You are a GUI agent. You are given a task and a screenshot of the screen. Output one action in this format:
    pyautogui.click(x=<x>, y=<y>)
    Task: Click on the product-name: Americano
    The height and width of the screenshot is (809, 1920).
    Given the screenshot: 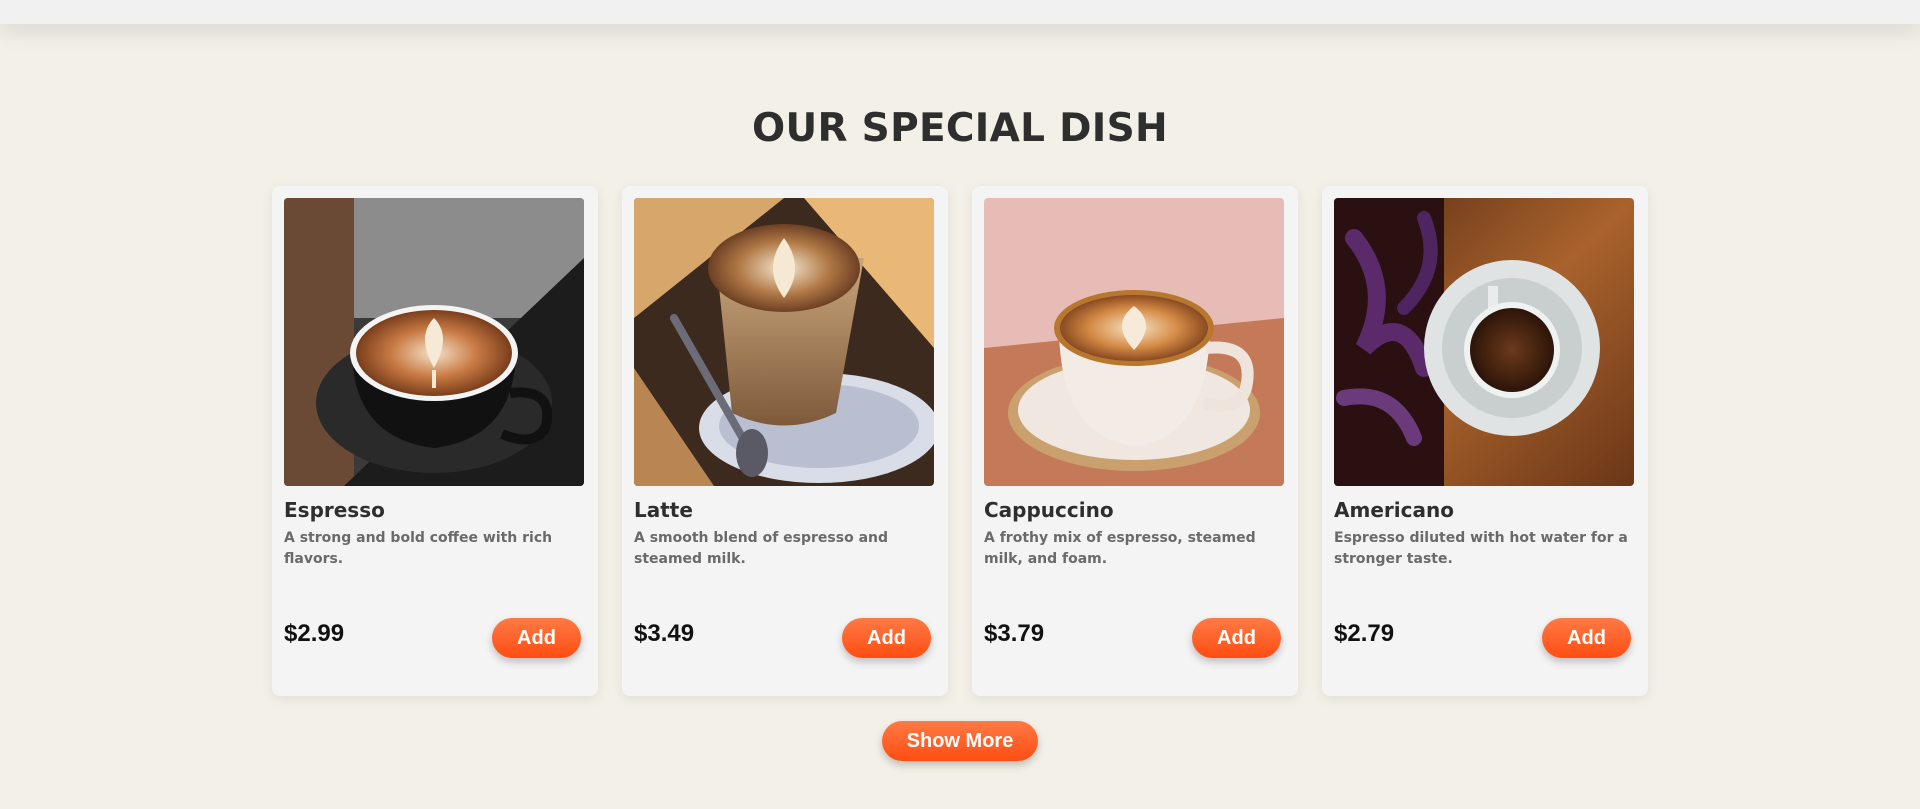 What is the action you would take?
    pyautogui.click(x=1394, y=510)
    